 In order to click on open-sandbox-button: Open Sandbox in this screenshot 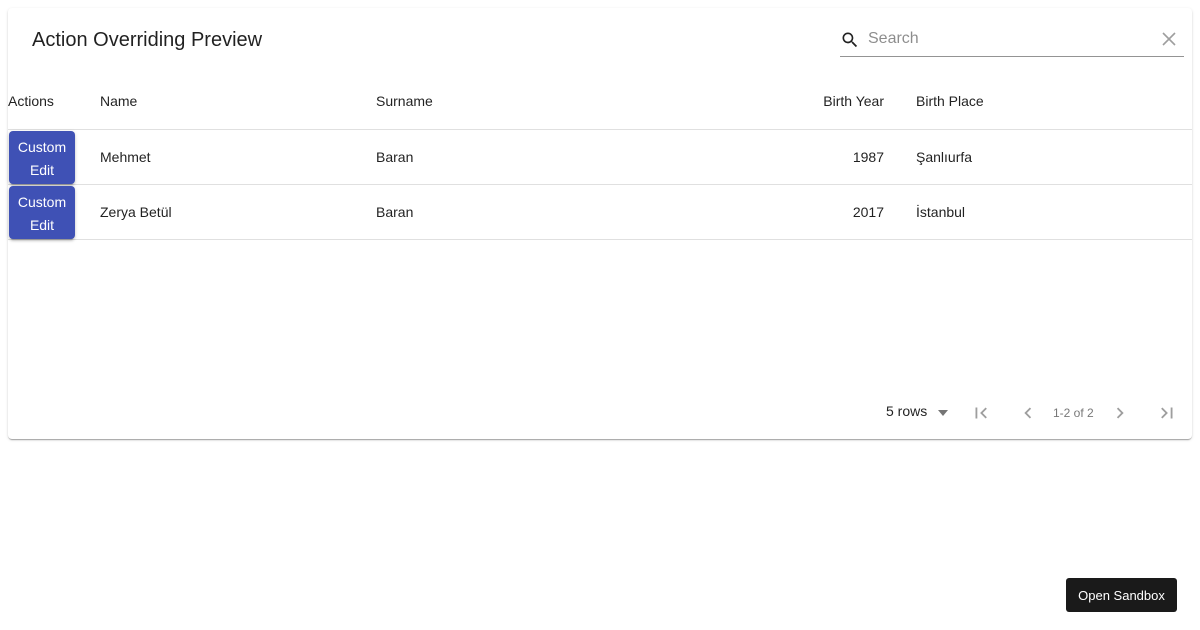, I will do `click(1121, 595)`.